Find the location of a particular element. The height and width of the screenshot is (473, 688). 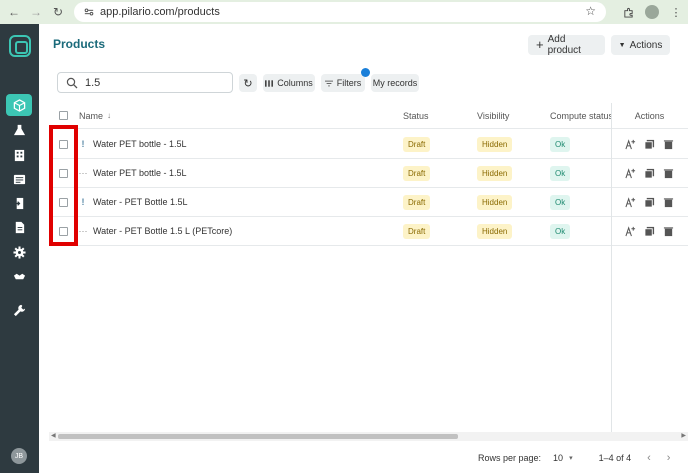

gear-icon is located at coordinates (19, 252).